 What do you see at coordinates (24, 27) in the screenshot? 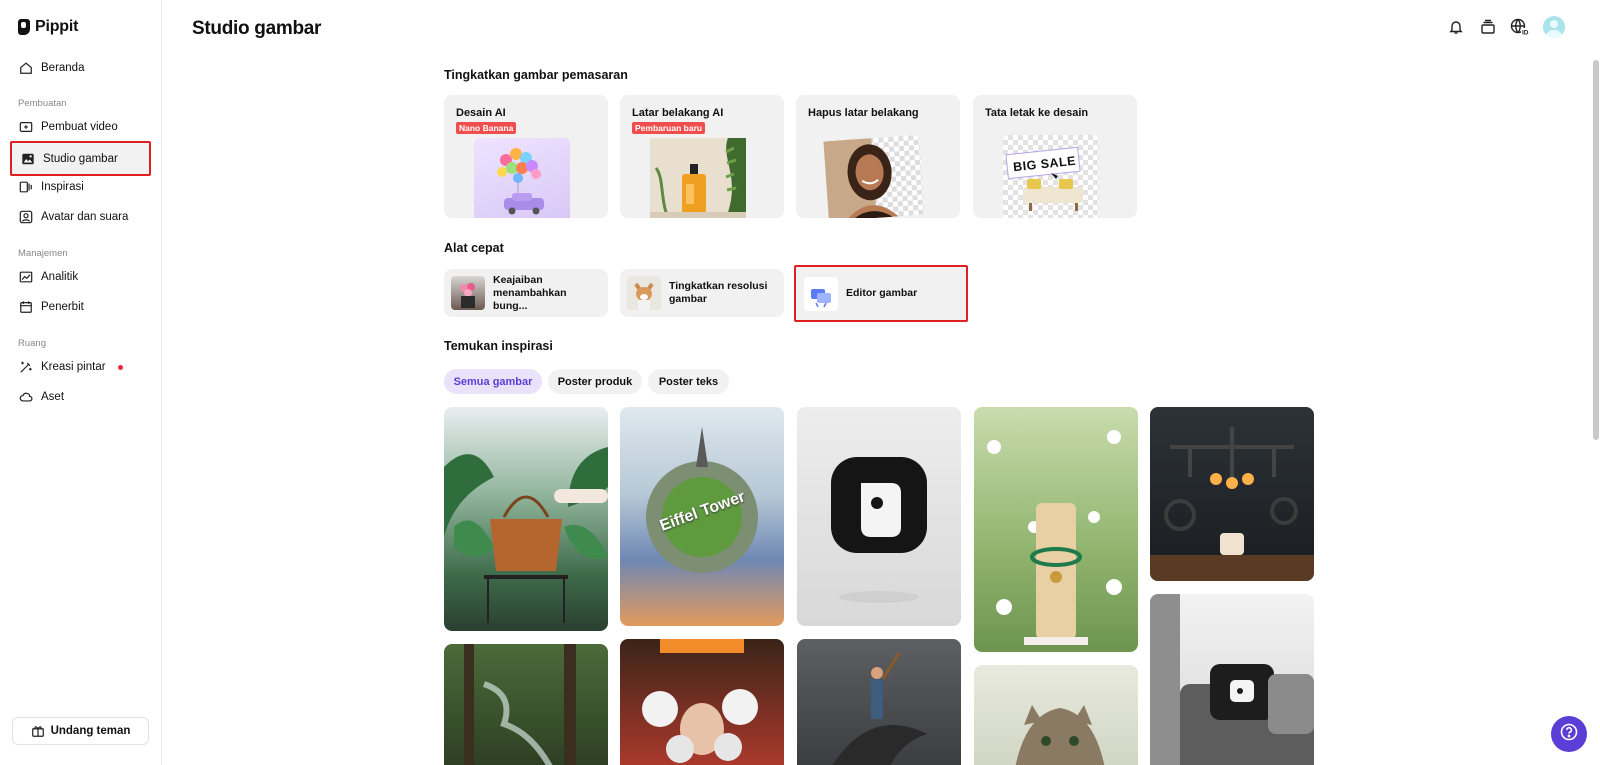
I see `pippit-logo-icon` at bounding box center [24, 27].